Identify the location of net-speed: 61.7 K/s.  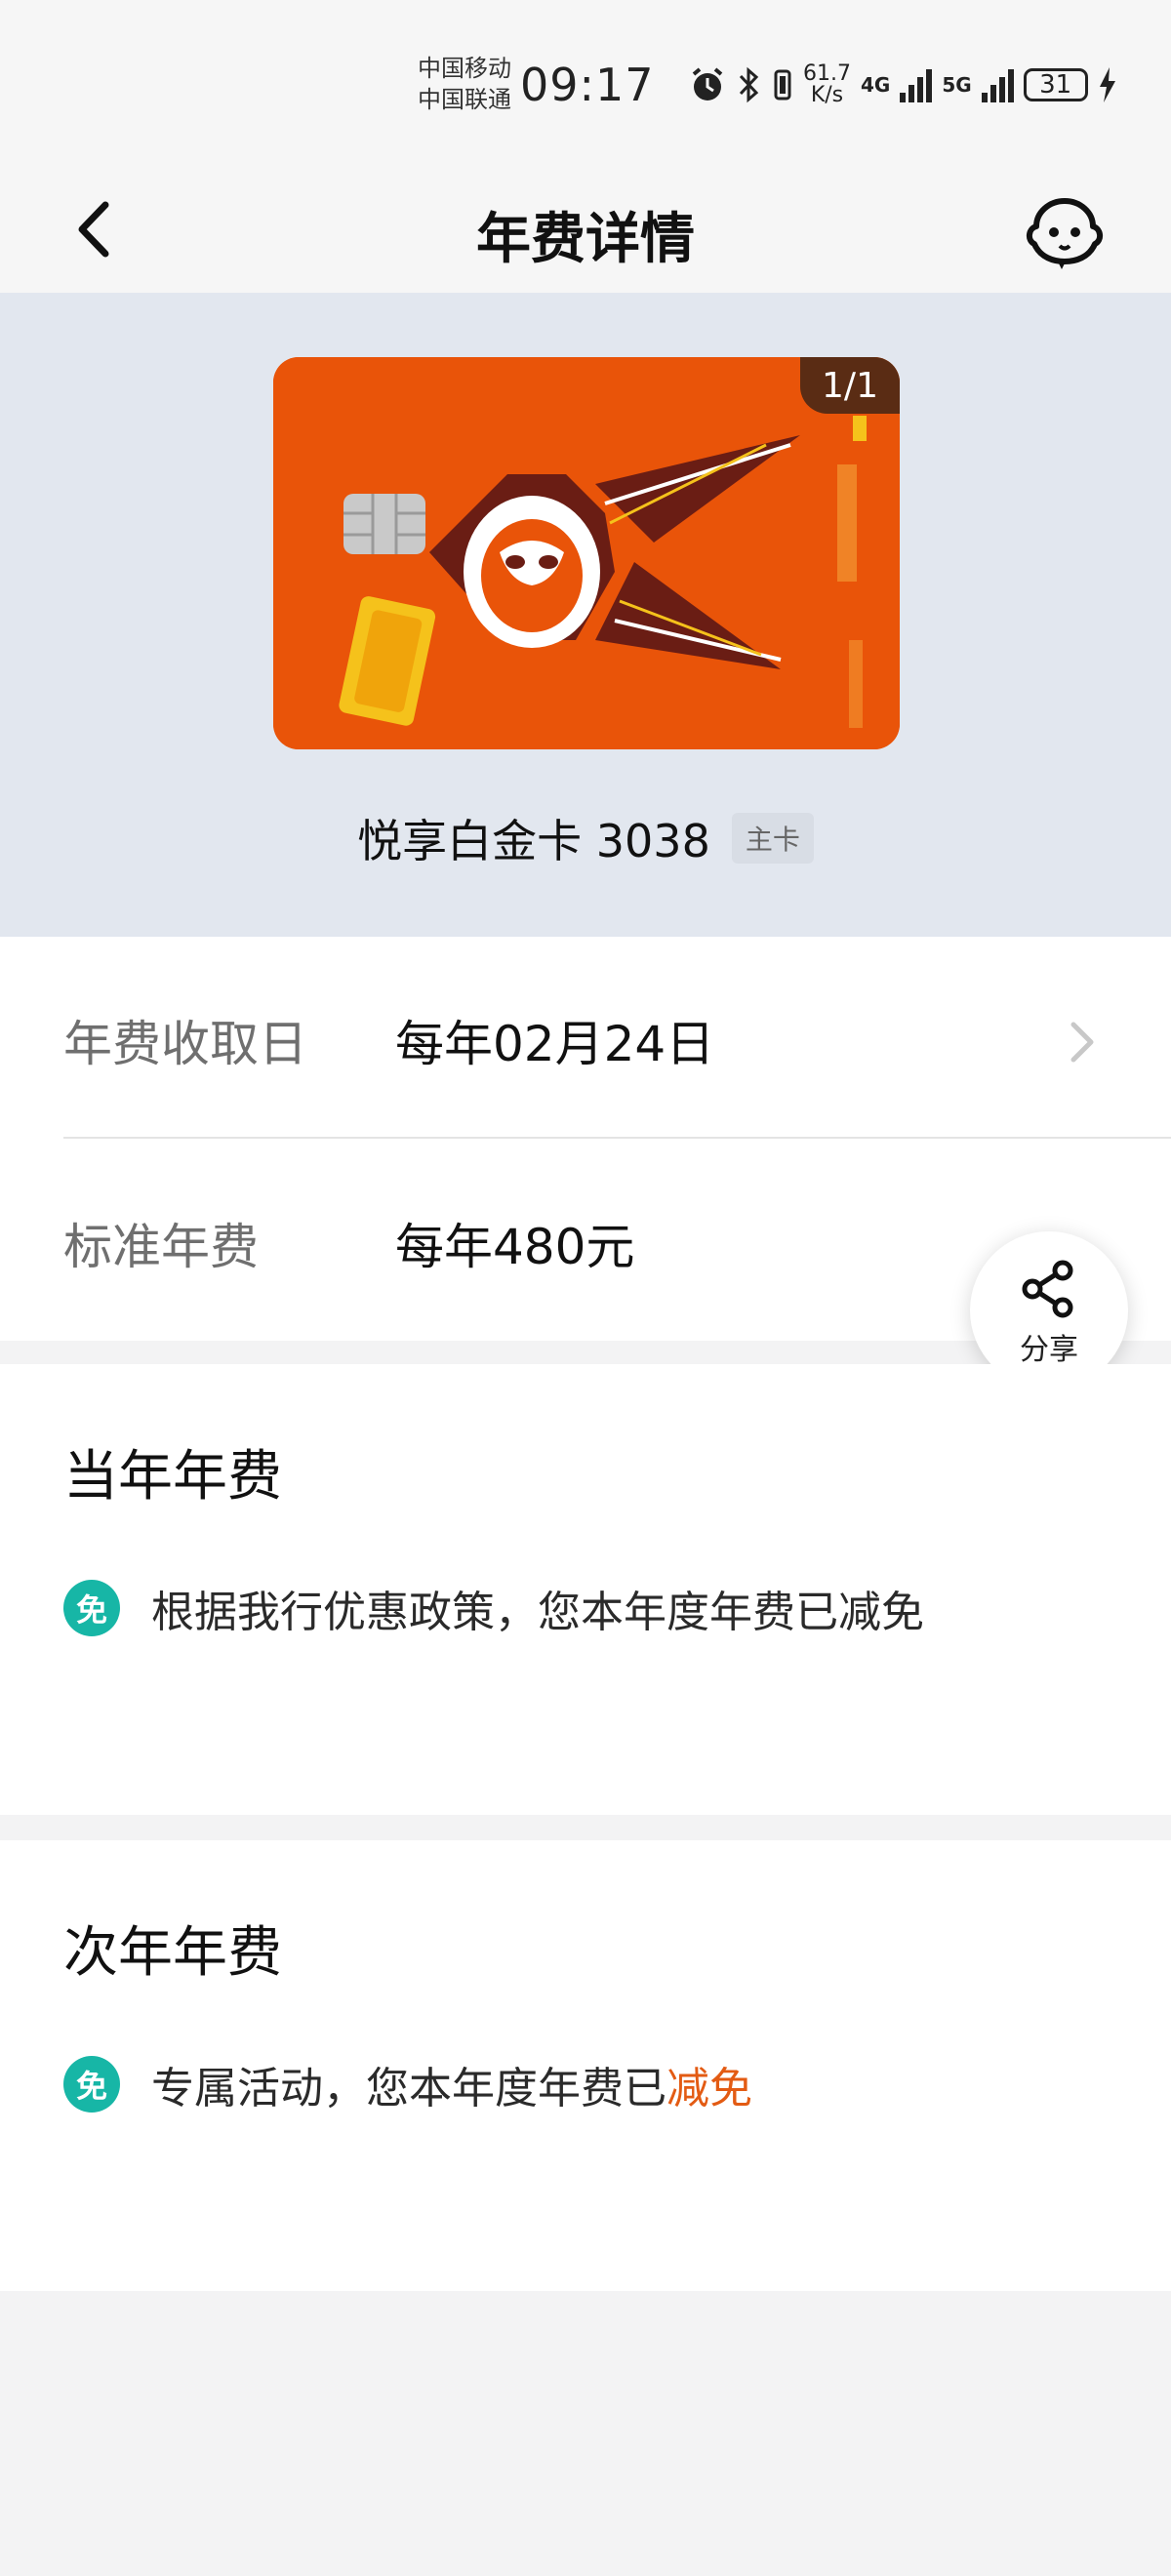
(827, 84).